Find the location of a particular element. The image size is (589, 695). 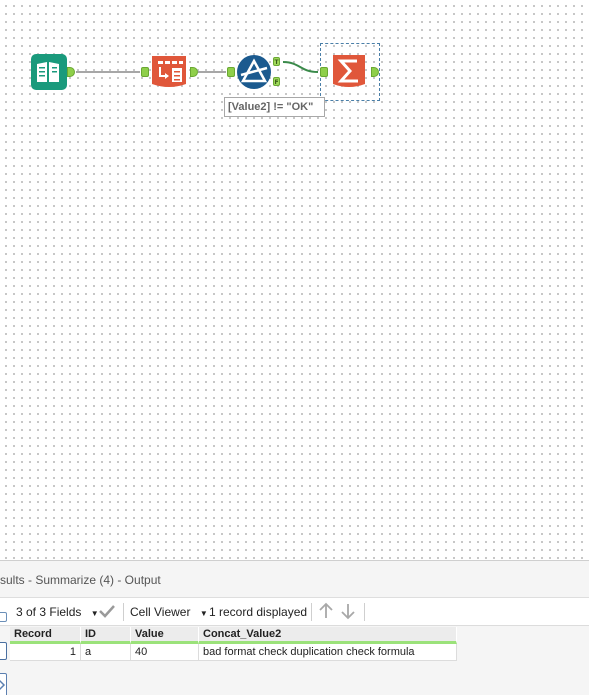

transform-input-anchor is located at coordinates (145, 72).